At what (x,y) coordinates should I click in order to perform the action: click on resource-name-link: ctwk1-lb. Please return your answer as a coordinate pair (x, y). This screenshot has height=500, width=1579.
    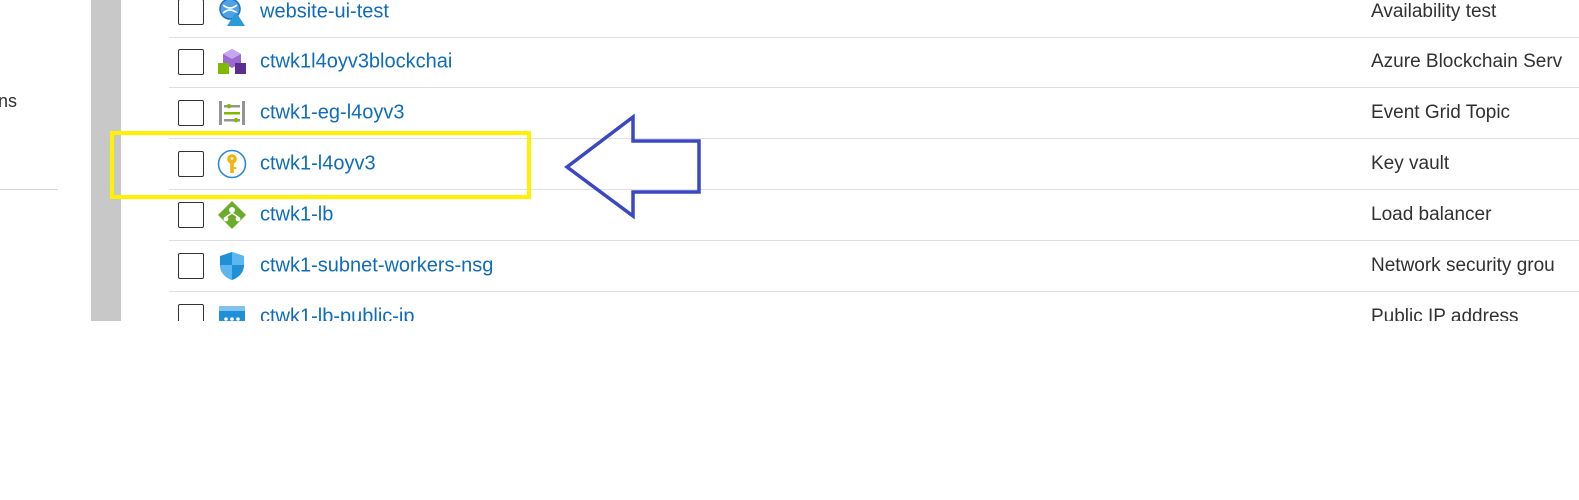
    Looking at the image, I should click on (296, 214).